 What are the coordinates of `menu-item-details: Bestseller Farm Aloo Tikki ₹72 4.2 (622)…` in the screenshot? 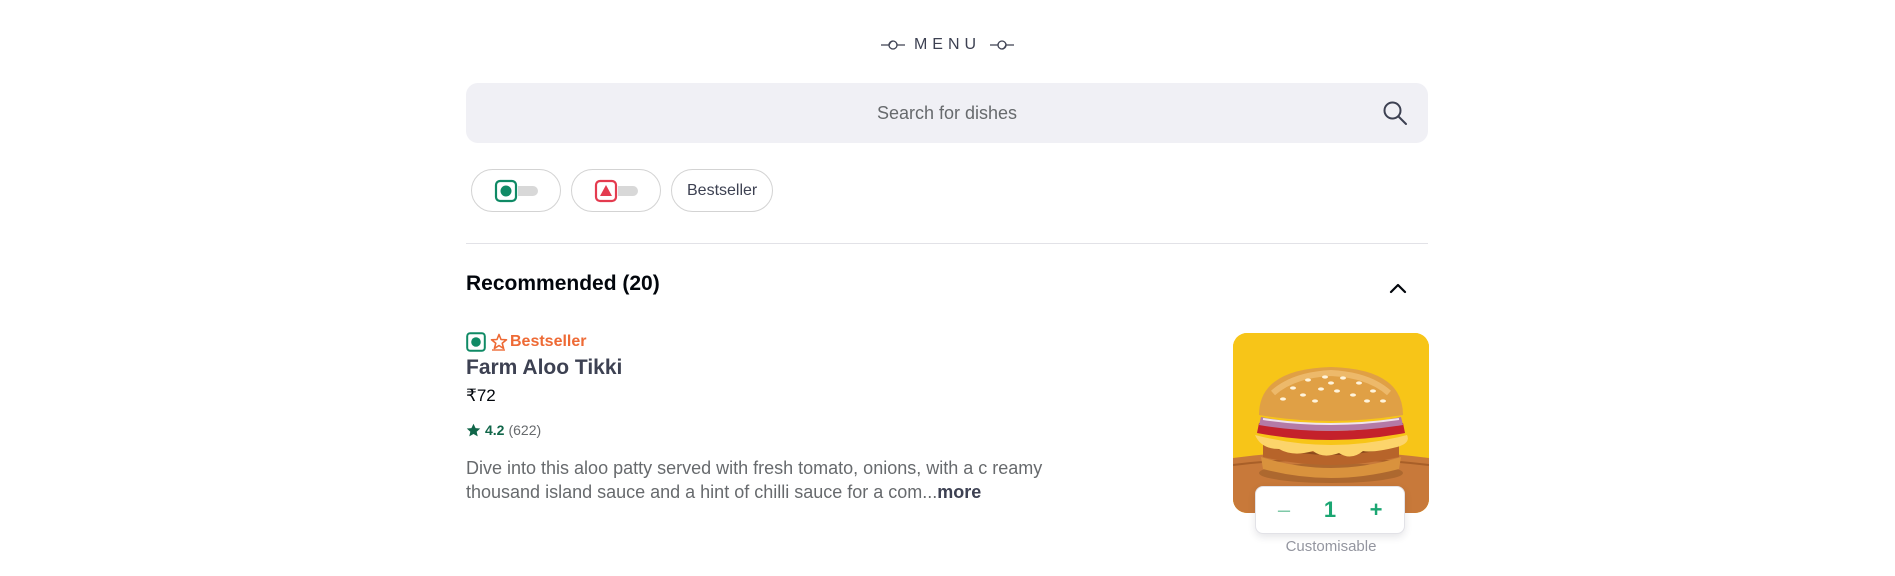 It's located at (786, 418).